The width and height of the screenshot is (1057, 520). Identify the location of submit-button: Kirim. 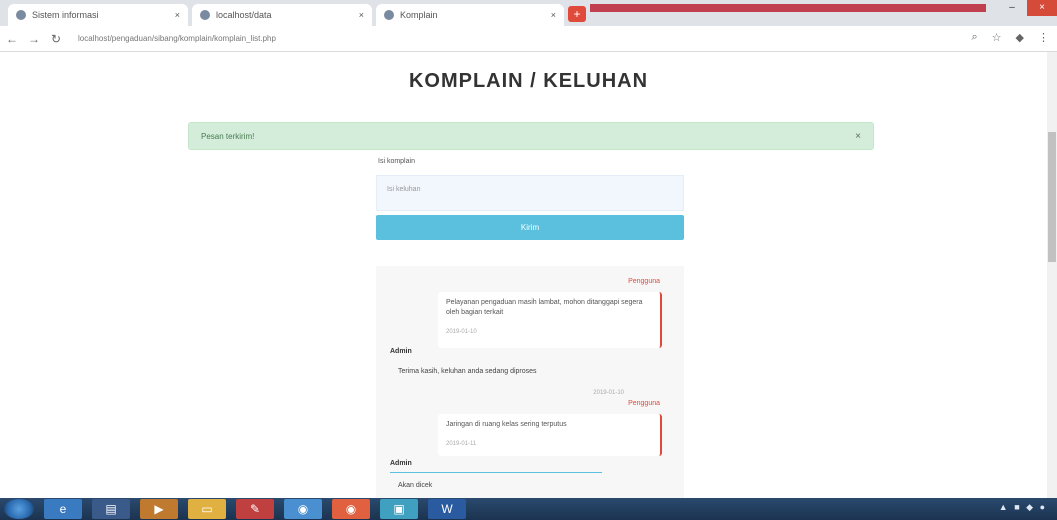
(530, 227).